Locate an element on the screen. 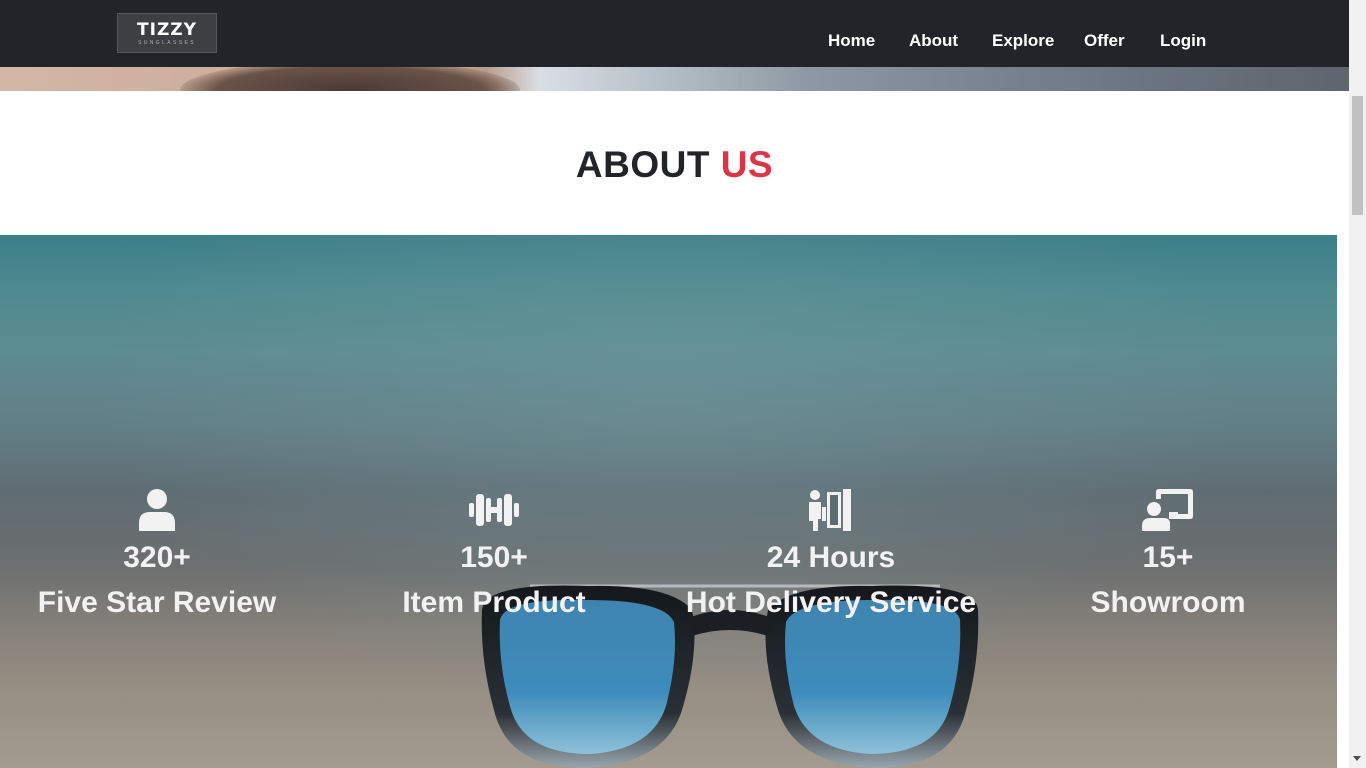 The height and width of the screenshot is (768, 1366). vertical-scrollbar is located at coordinates (1357, 384).